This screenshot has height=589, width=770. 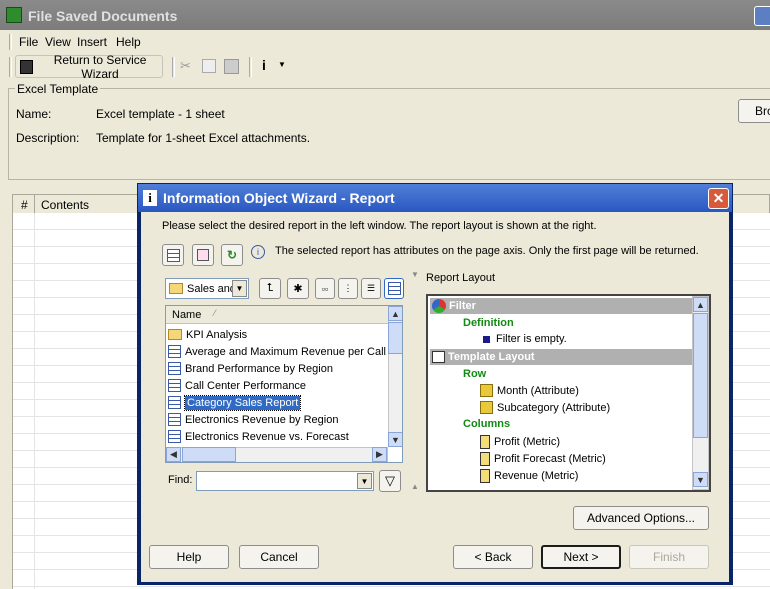 I want to click on name-column-header: Name ⁄, so click(x=277, y=315).